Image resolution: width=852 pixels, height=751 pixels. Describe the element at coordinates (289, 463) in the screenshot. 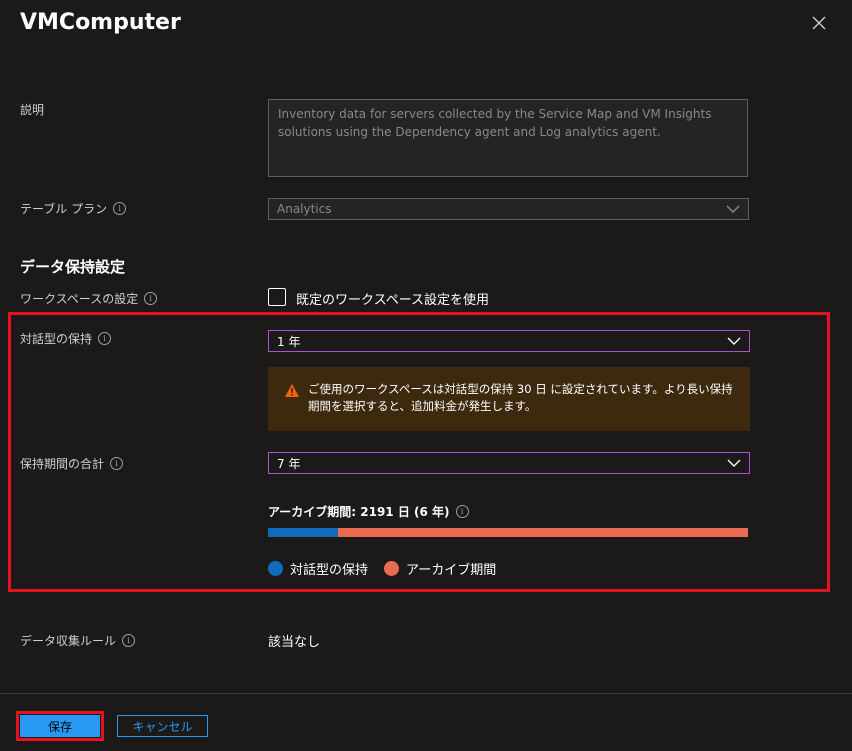

I see `total-retention-value: 7 年` at that location.